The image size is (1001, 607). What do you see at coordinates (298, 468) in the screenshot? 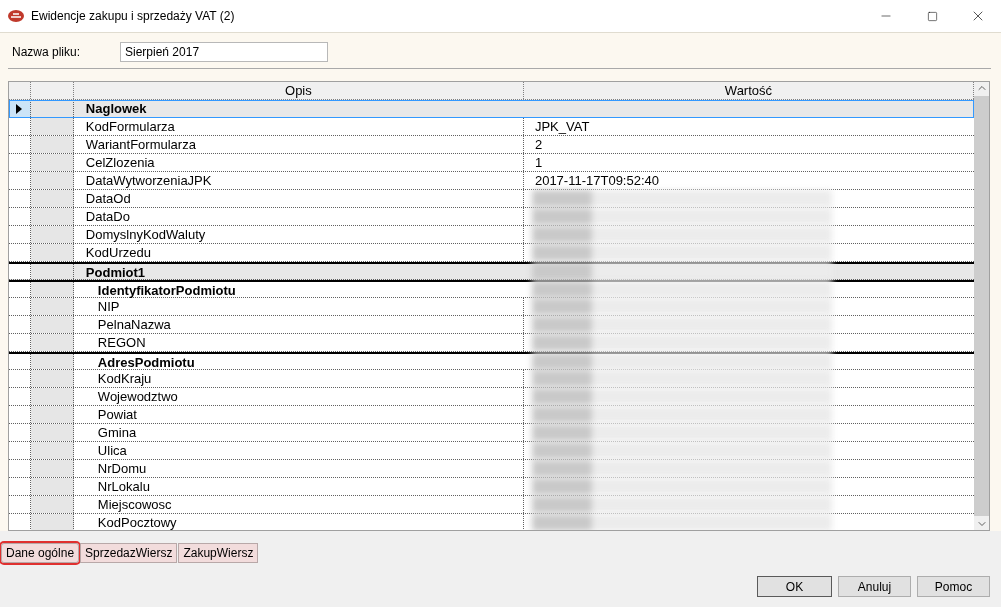
I see `property-name-cell: NrDomu` at bounding box center [298, 468].